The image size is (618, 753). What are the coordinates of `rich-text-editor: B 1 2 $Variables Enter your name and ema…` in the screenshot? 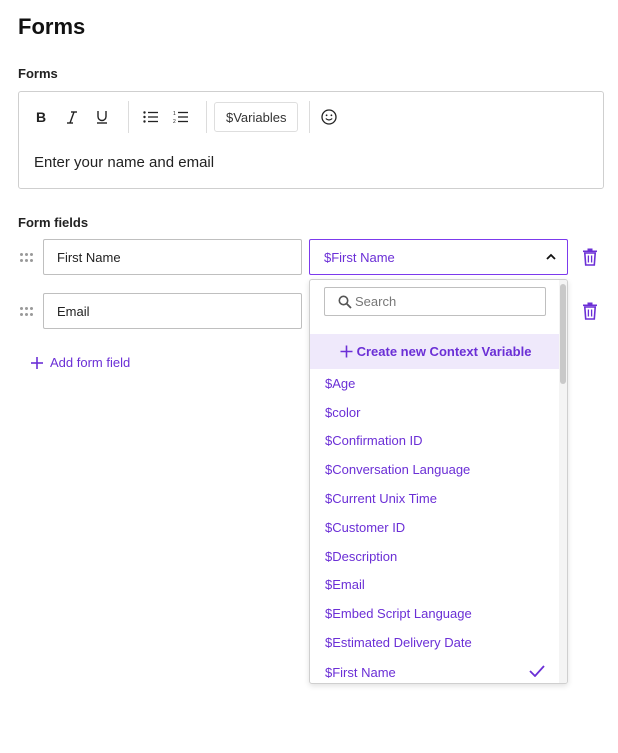 It's located at (311, 140).